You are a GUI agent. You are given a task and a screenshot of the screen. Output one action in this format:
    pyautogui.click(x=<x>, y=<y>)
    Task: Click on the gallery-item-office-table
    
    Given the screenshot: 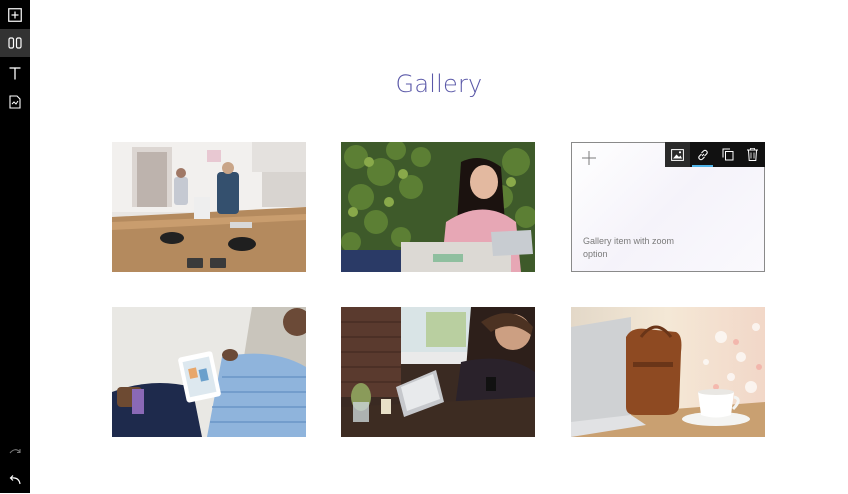 What is the action you would take?
    pyautogui.click(x=209, y=207)
    